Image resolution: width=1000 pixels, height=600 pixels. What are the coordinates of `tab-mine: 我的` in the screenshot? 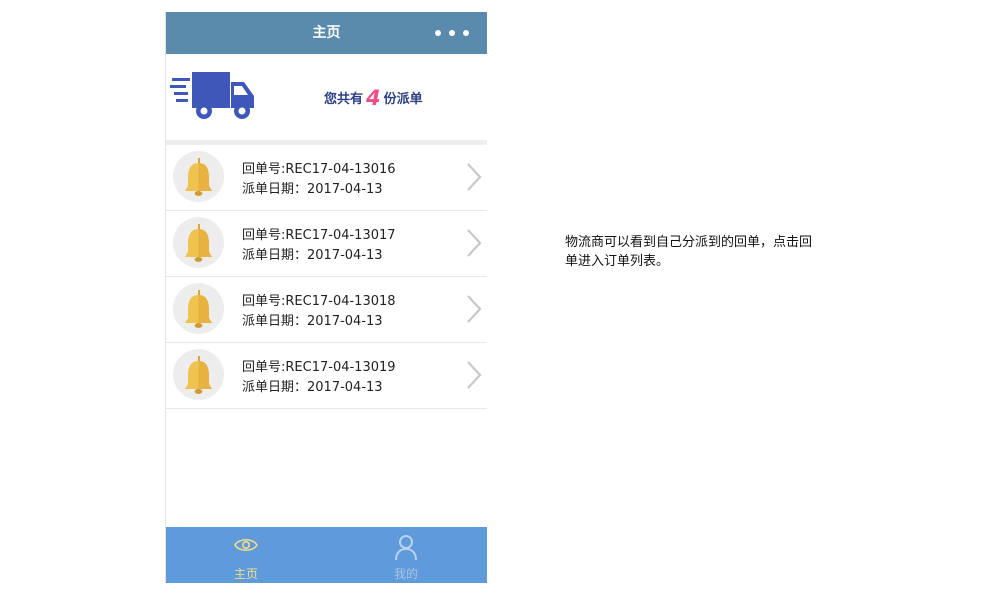 It's located at (406, 555).